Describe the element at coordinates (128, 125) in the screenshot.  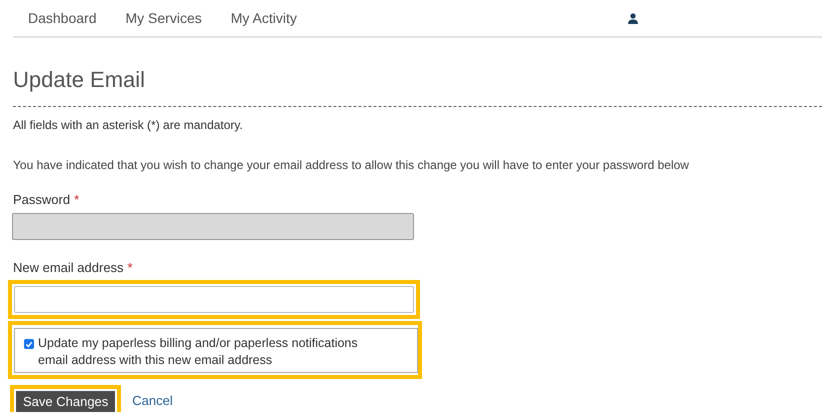
I see `mandatory-note: All fields with an asterisk (*) are mandatory.` at that location.